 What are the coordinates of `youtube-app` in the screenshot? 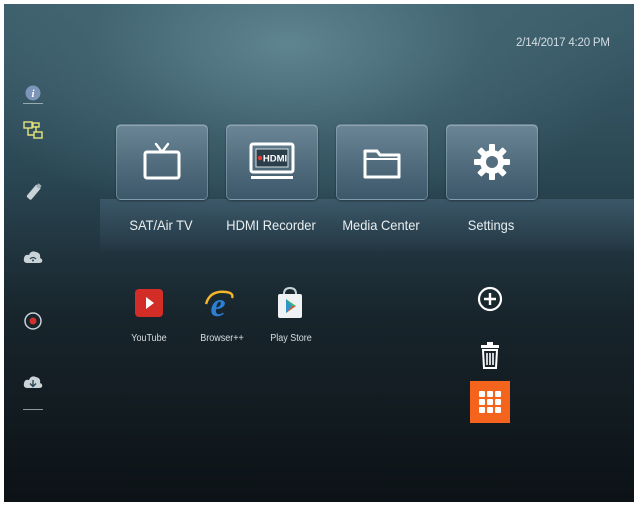 It's located at (149, 303).